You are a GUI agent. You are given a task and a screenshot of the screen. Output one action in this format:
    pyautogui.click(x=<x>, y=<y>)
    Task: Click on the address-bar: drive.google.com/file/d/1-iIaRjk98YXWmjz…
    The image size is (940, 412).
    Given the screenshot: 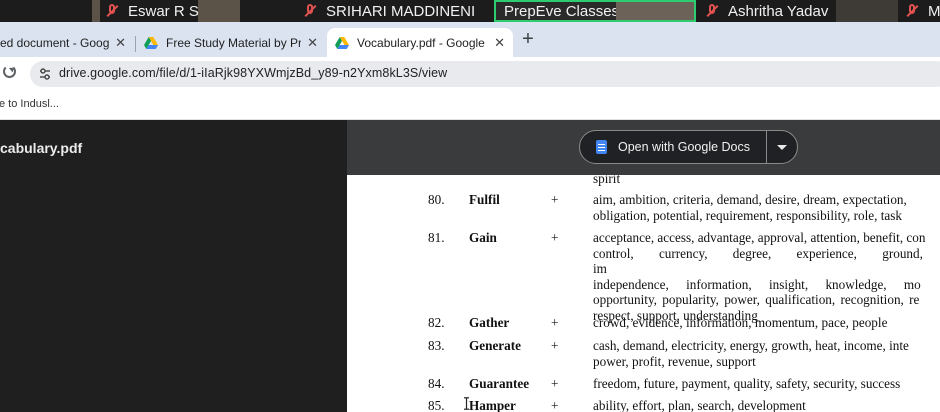 What is the action you would take?
    pyautogui.click(x=485, y=74)
    